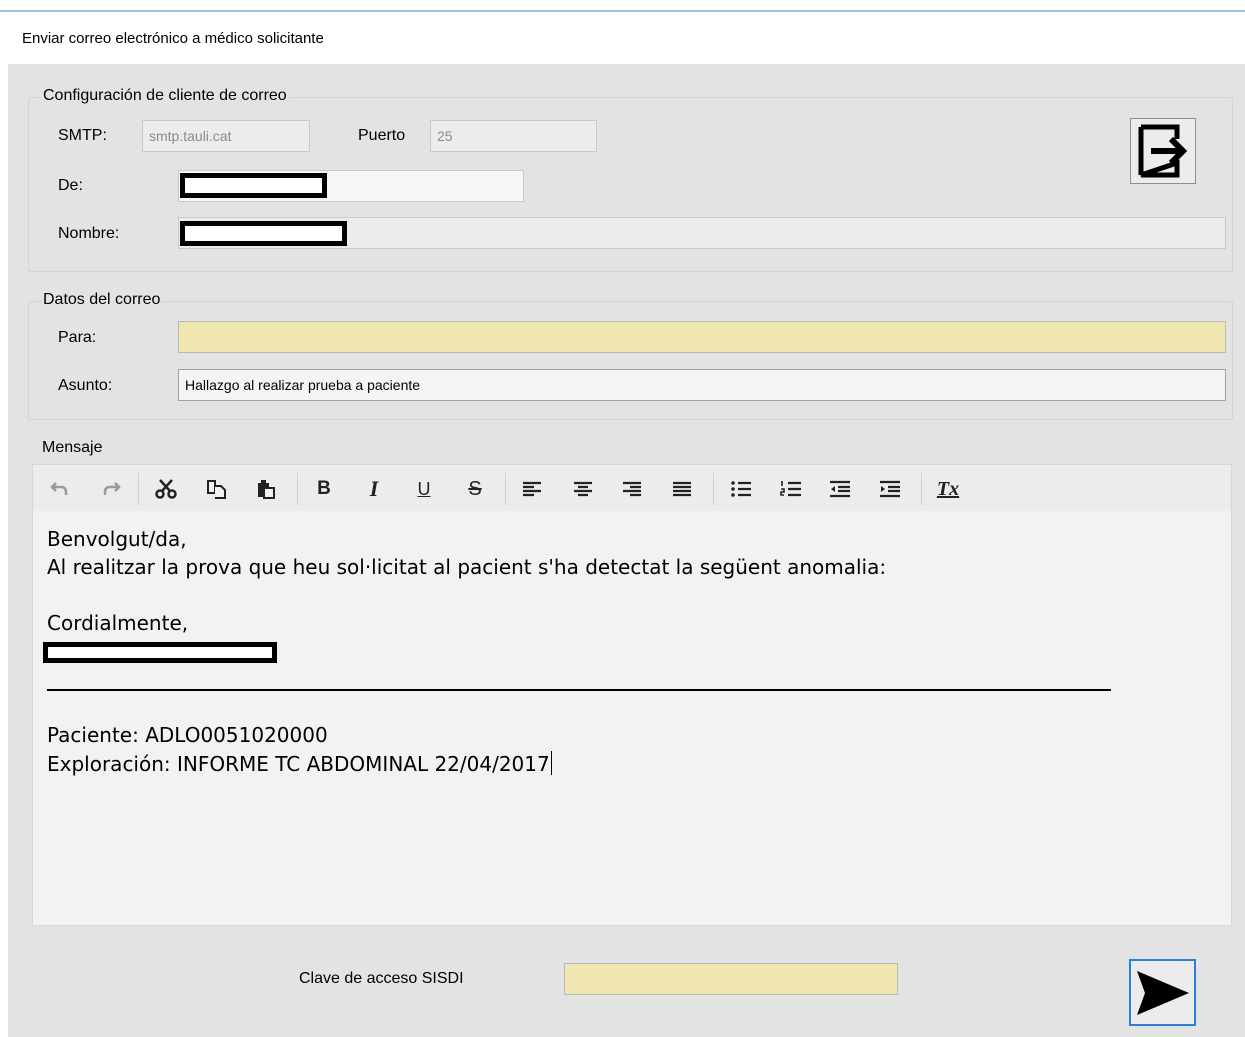  I want to click on subject-label: Asunto:, so click(85, 385).